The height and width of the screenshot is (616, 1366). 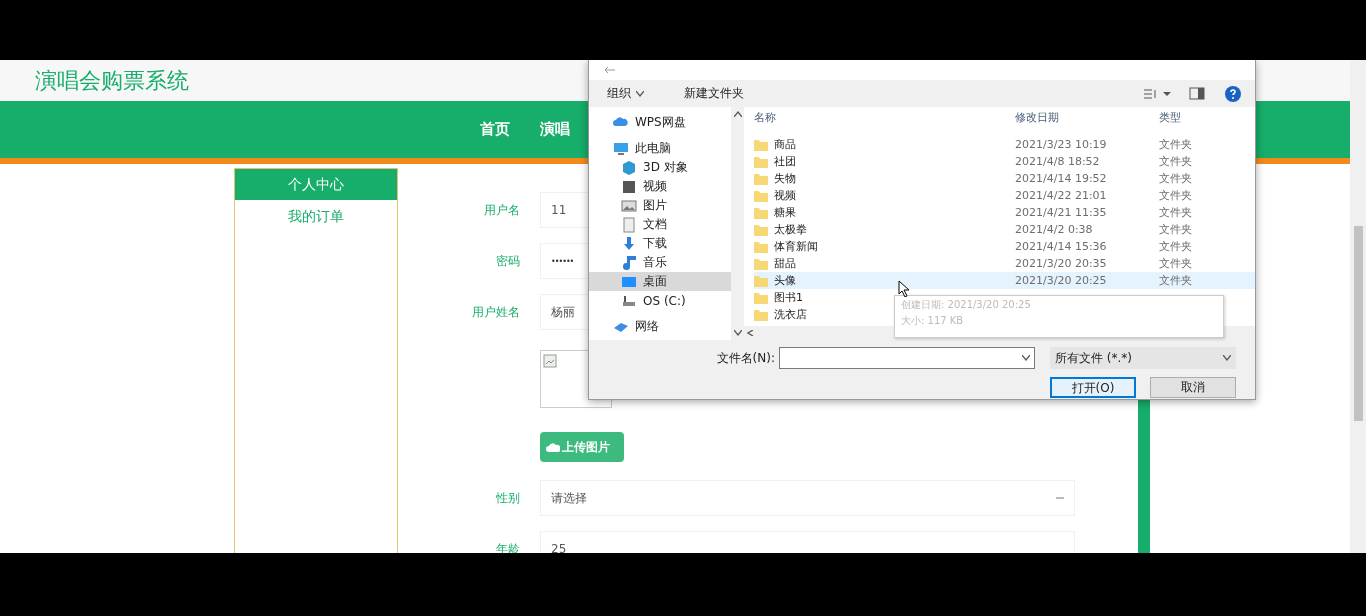 I want to click on field-label: 用户姓名, so click(x=495, y=312).